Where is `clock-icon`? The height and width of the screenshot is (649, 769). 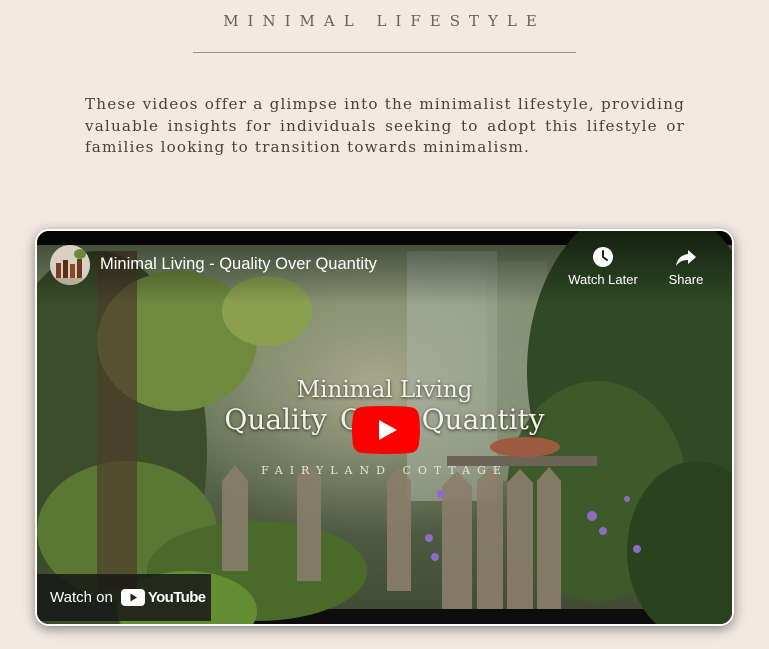
clock-icon is located at coordinates (603, 257).